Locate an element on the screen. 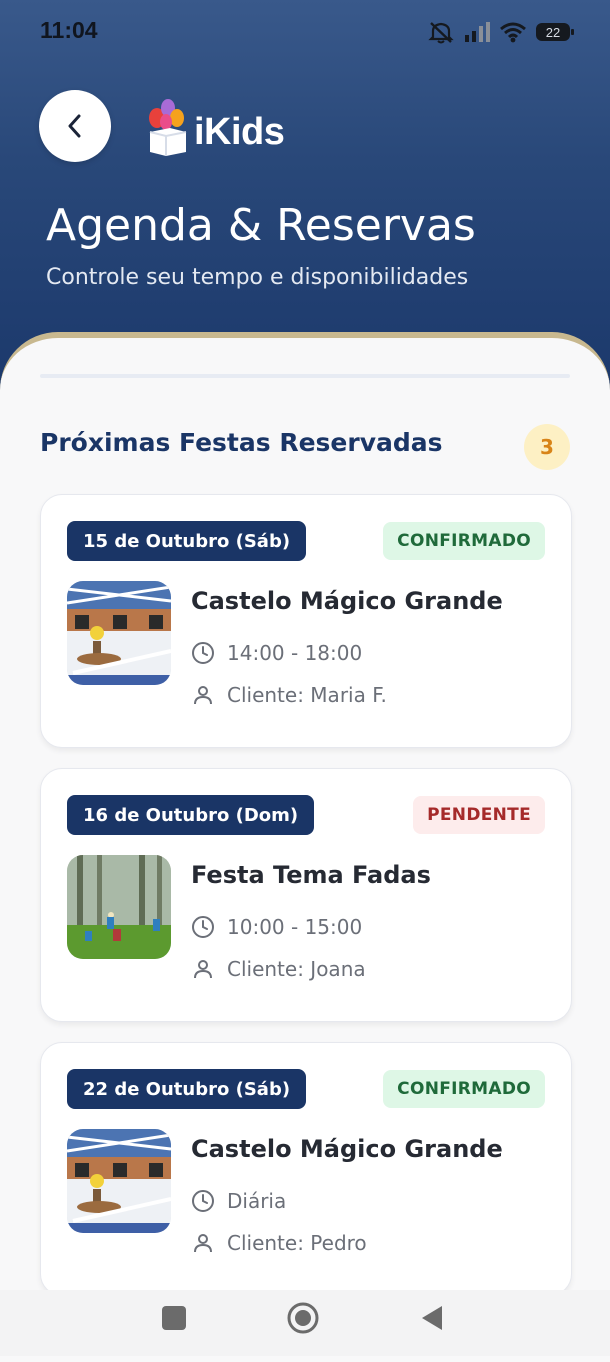 The height and width of the screenshot is (1362, 610). date-chip: 16 de Outubro (Dom) is located at coordinates (191, 815).